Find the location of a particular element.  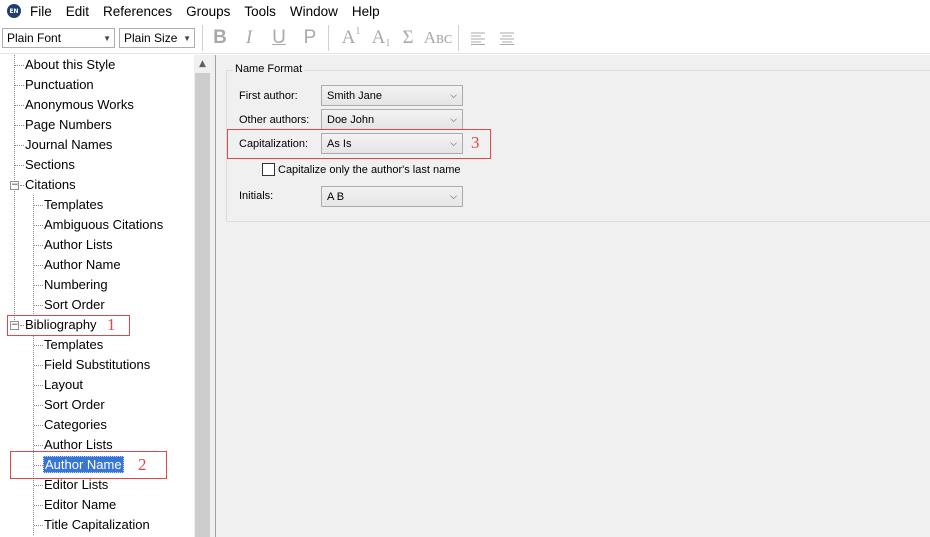

annotation-number-3: 3 is located at coordinates (475, 142).